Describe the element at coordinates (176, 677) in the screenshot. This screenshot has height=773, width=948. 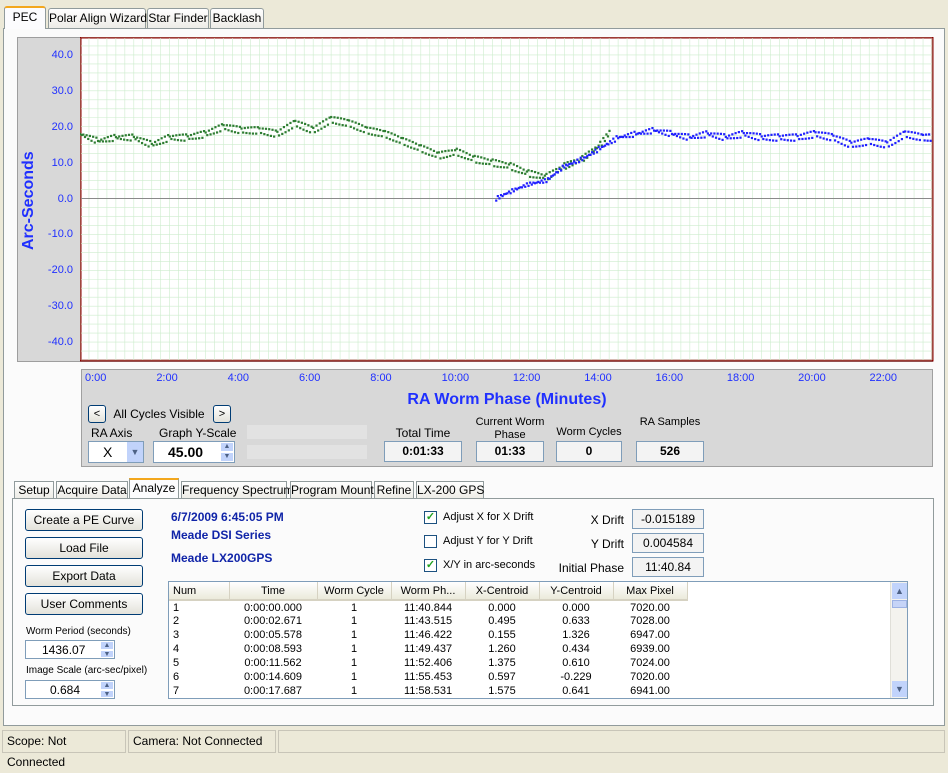
I see `table-cell: 6` at that location.